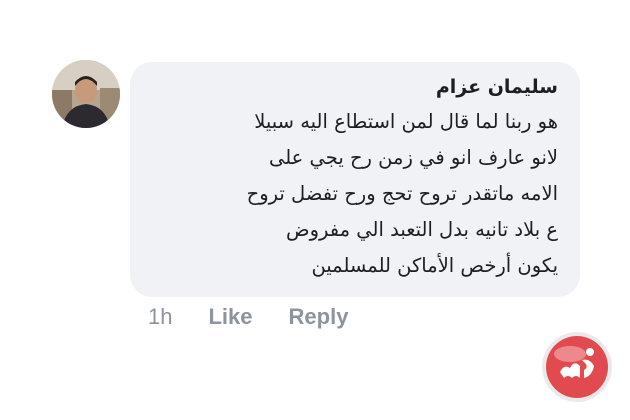 Image resolution: width=630 pixels, height=420 pixels. I want to click on comment-line: يكون أرخص الأماكن للمسلمين, so click(434, 265).